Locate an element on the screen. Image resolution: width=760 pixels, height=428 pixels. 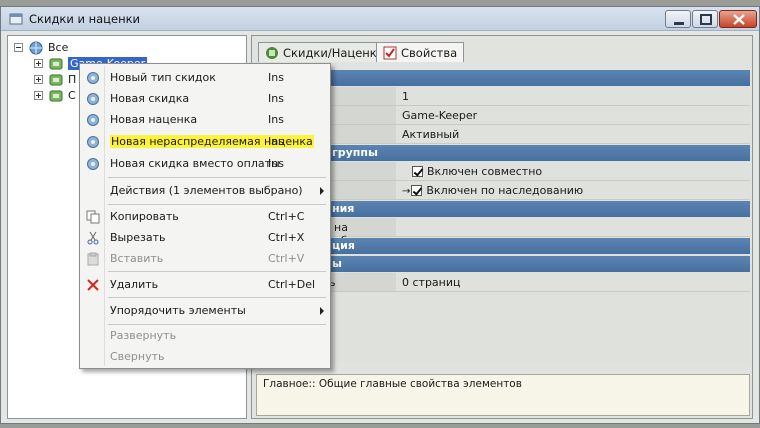
property-value: 1 is located at coordinates (405, 96).